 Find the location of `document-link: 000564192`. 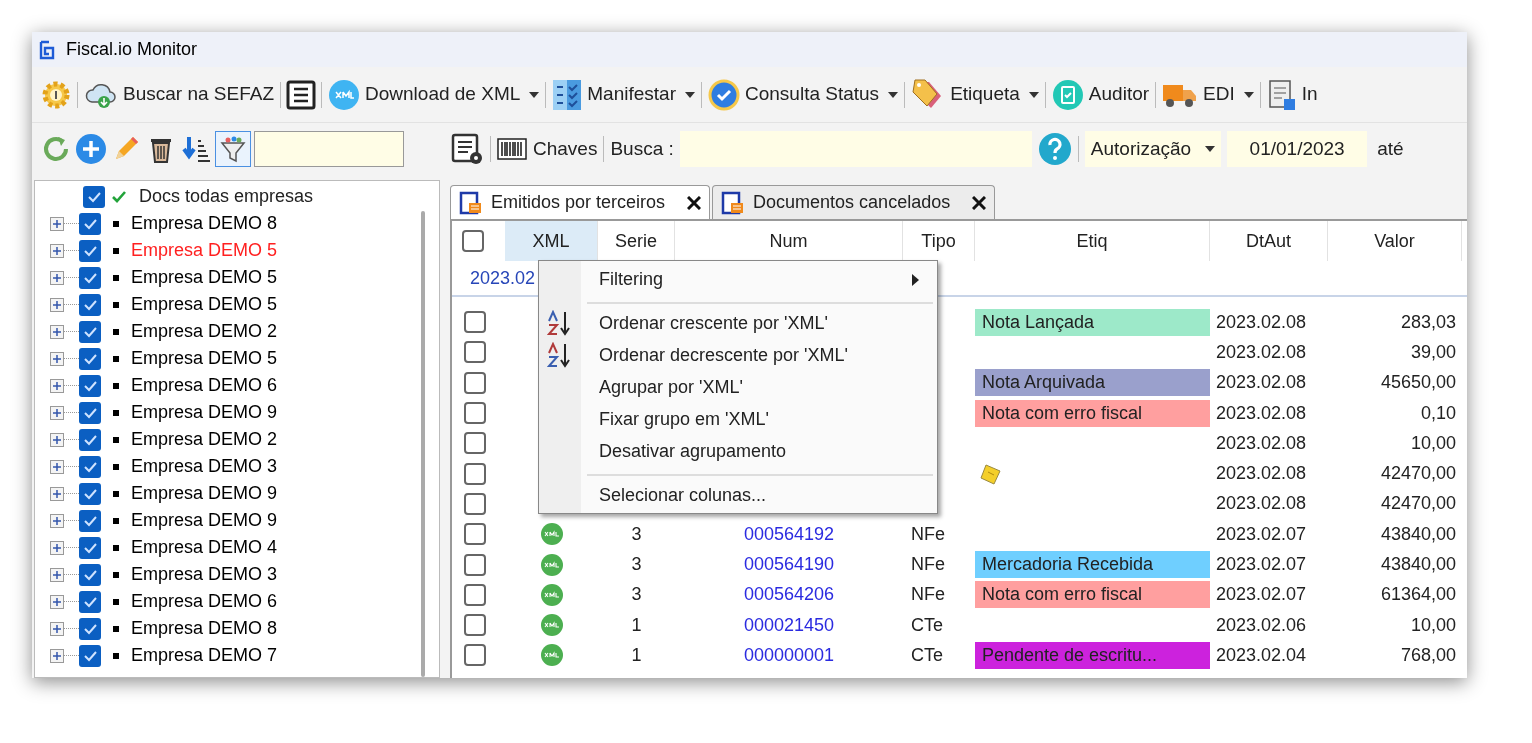

document-link: 000564192 is located at coordinates (789, 533).